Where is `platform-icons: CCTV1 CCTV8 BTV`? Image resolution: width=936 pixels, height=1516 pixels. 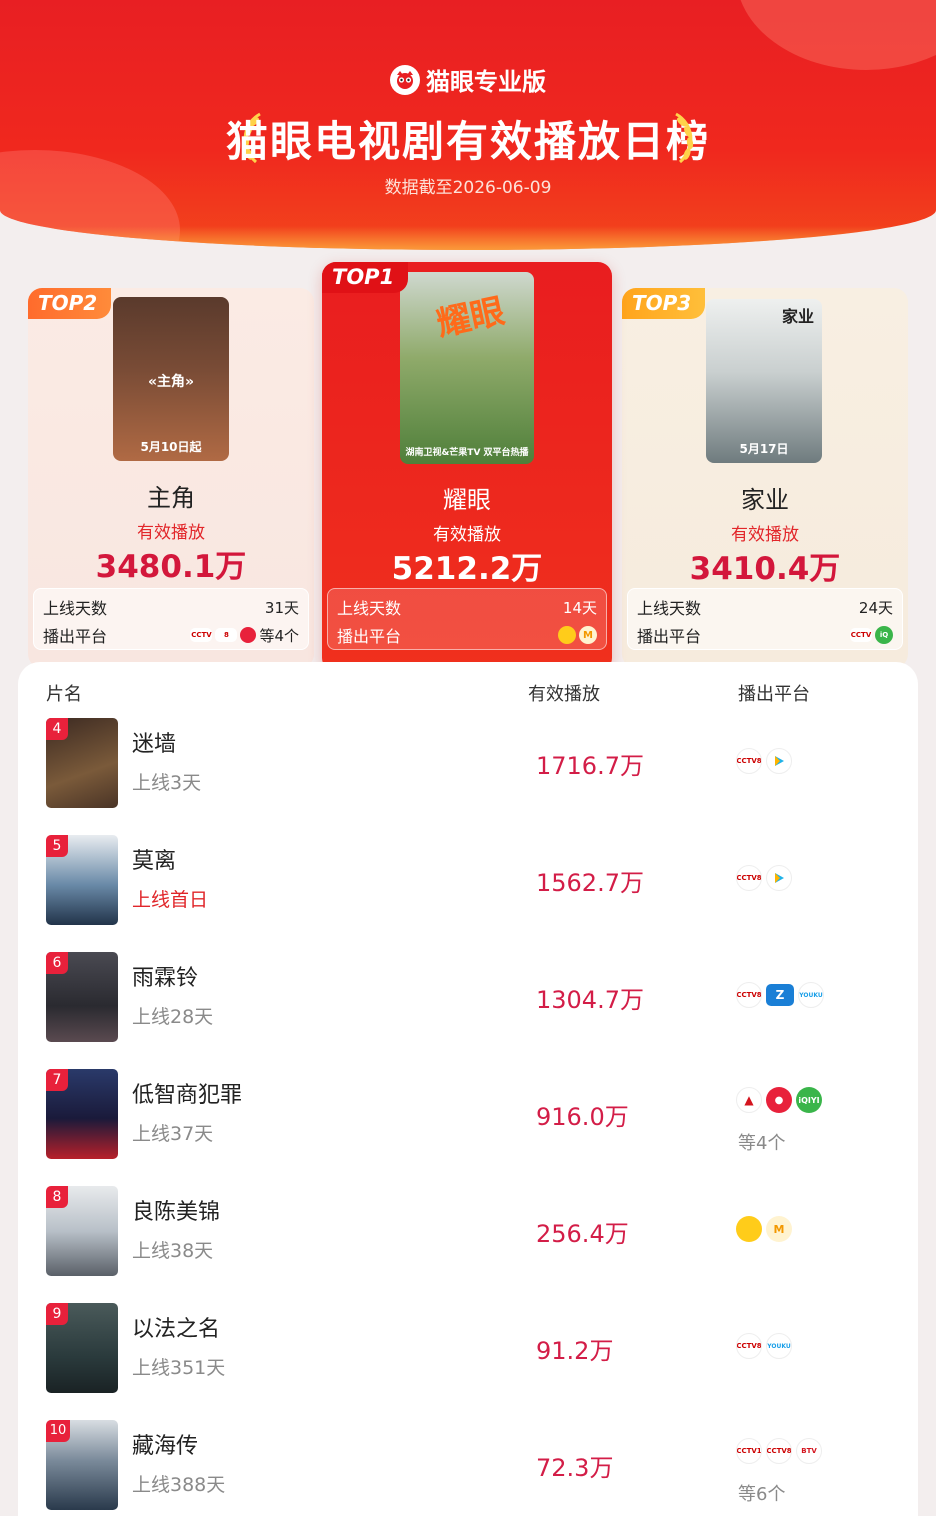 platform-icons: CCTV1 CCTV8 BTV is located at coordinates (779, 1451).